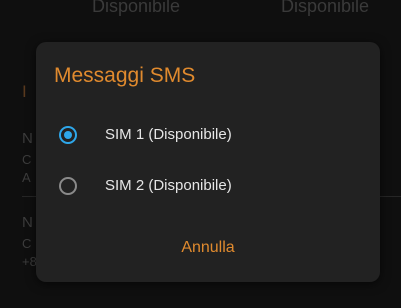 The width and height of the screenshot is (401, 308). What do you see at coordinates (136, 8) in the screenshot?
I see `sim1-status-text: Disponibile` at bounding box center [136, 8].